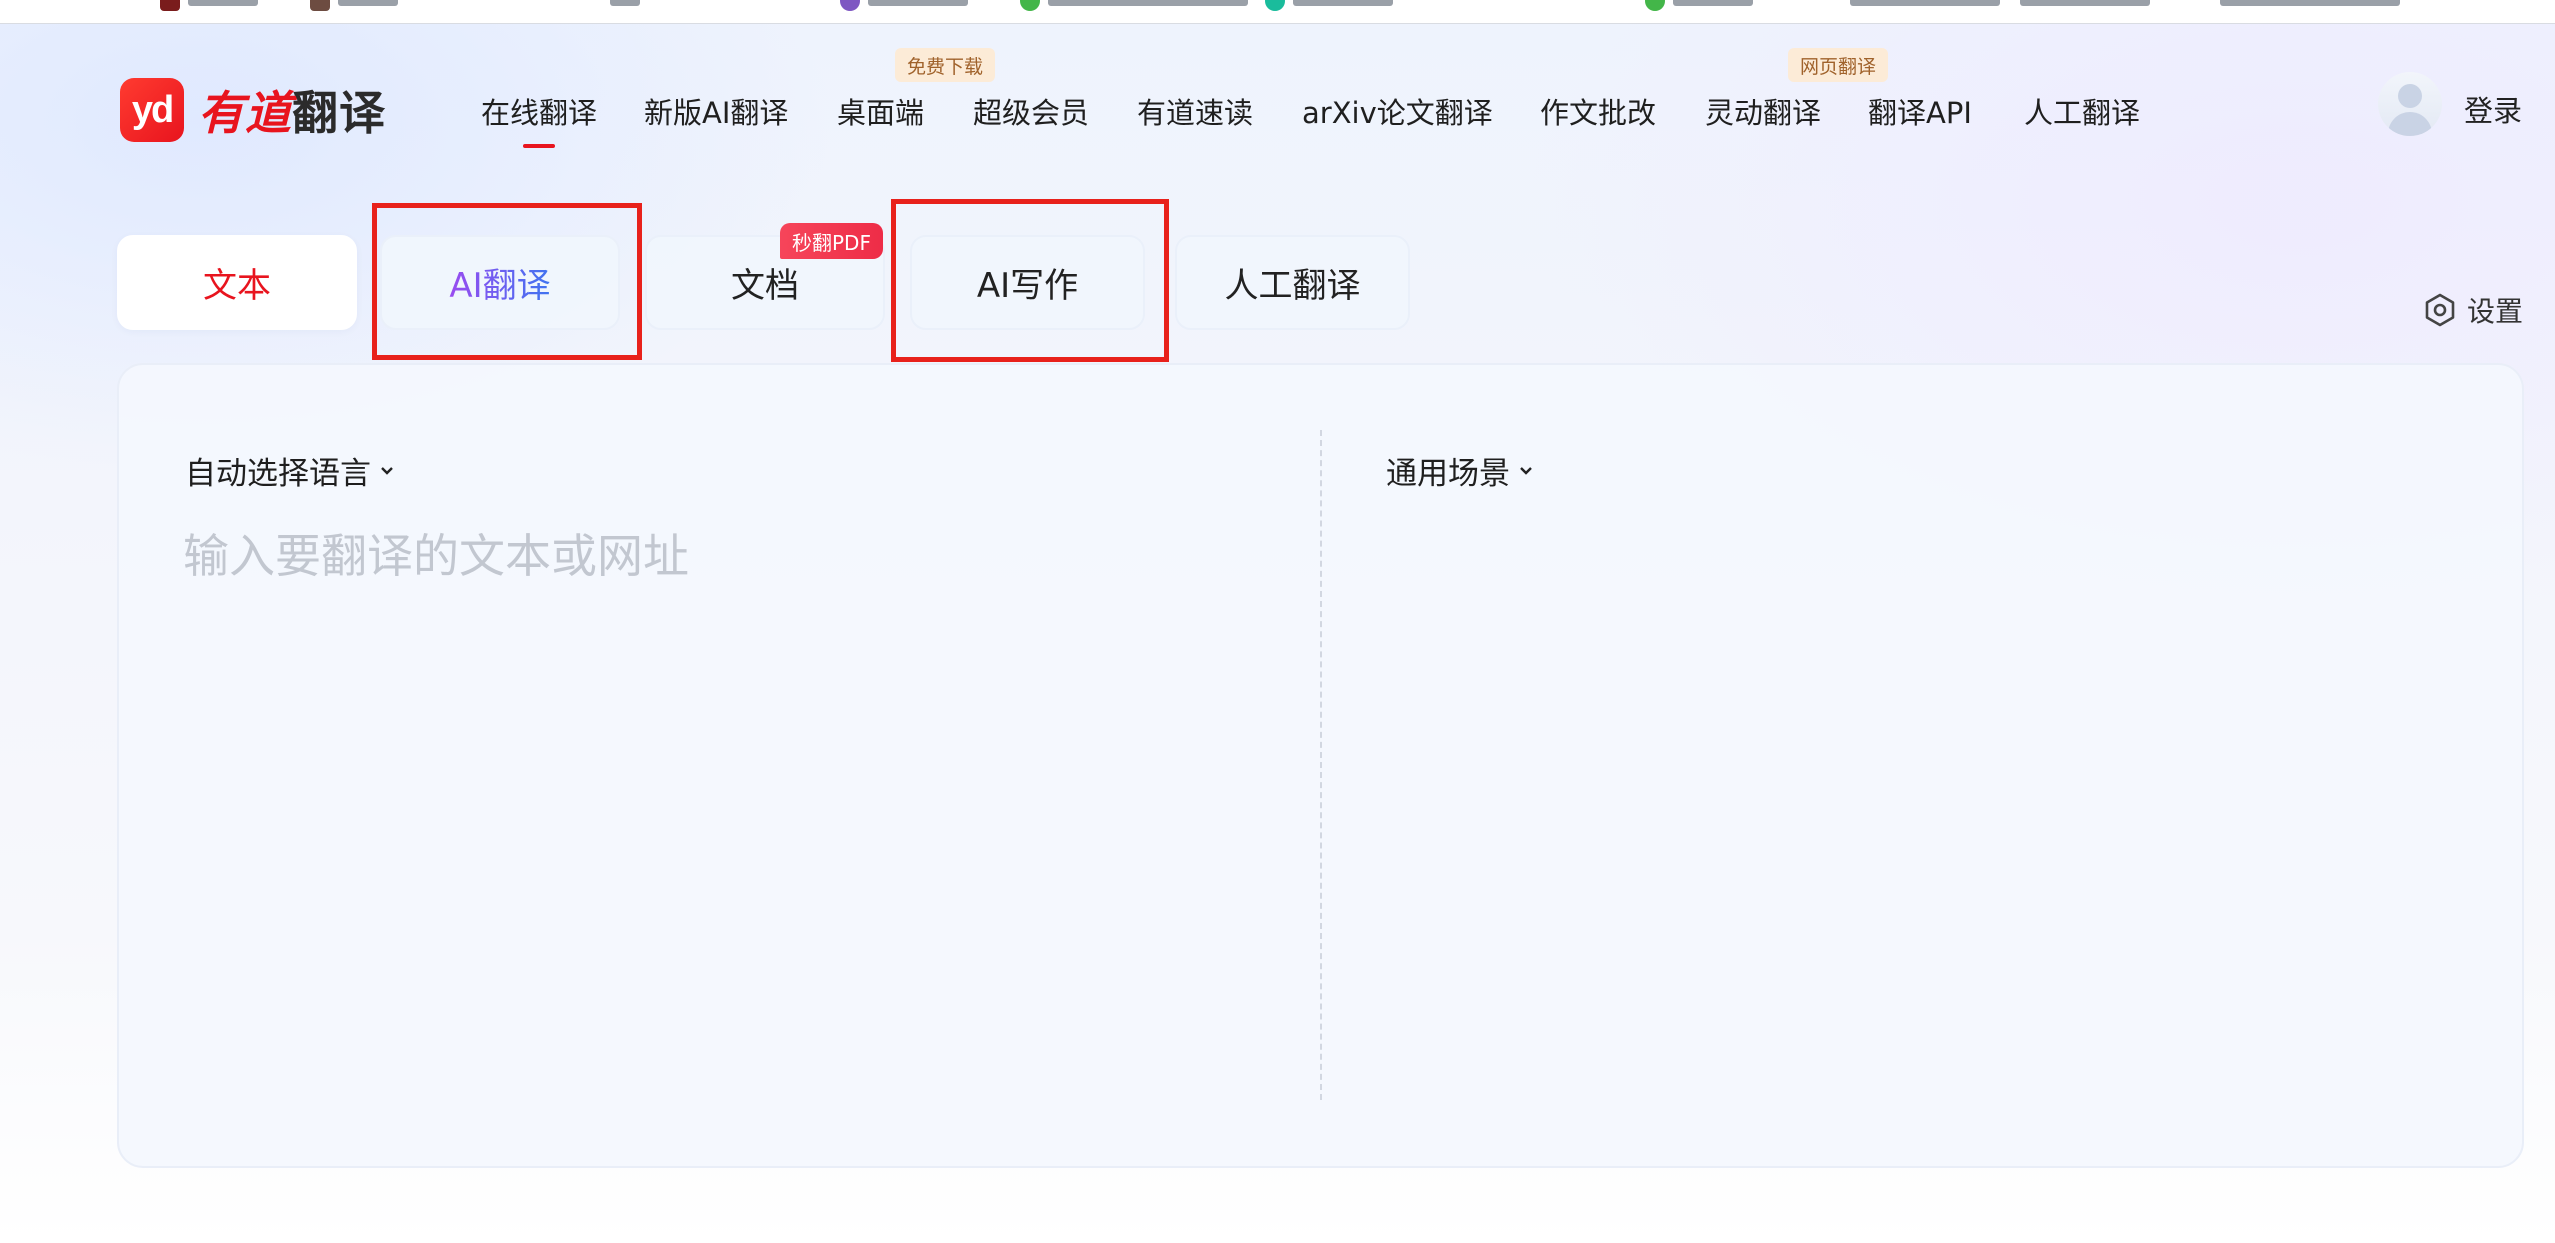 The image size is (2555, 1243). What do you see at coordinates (1397, 111) in the screenshot?
I see `nav-arxiv-translate: arXiv论文翻译` at bounding box center [1397, 111].